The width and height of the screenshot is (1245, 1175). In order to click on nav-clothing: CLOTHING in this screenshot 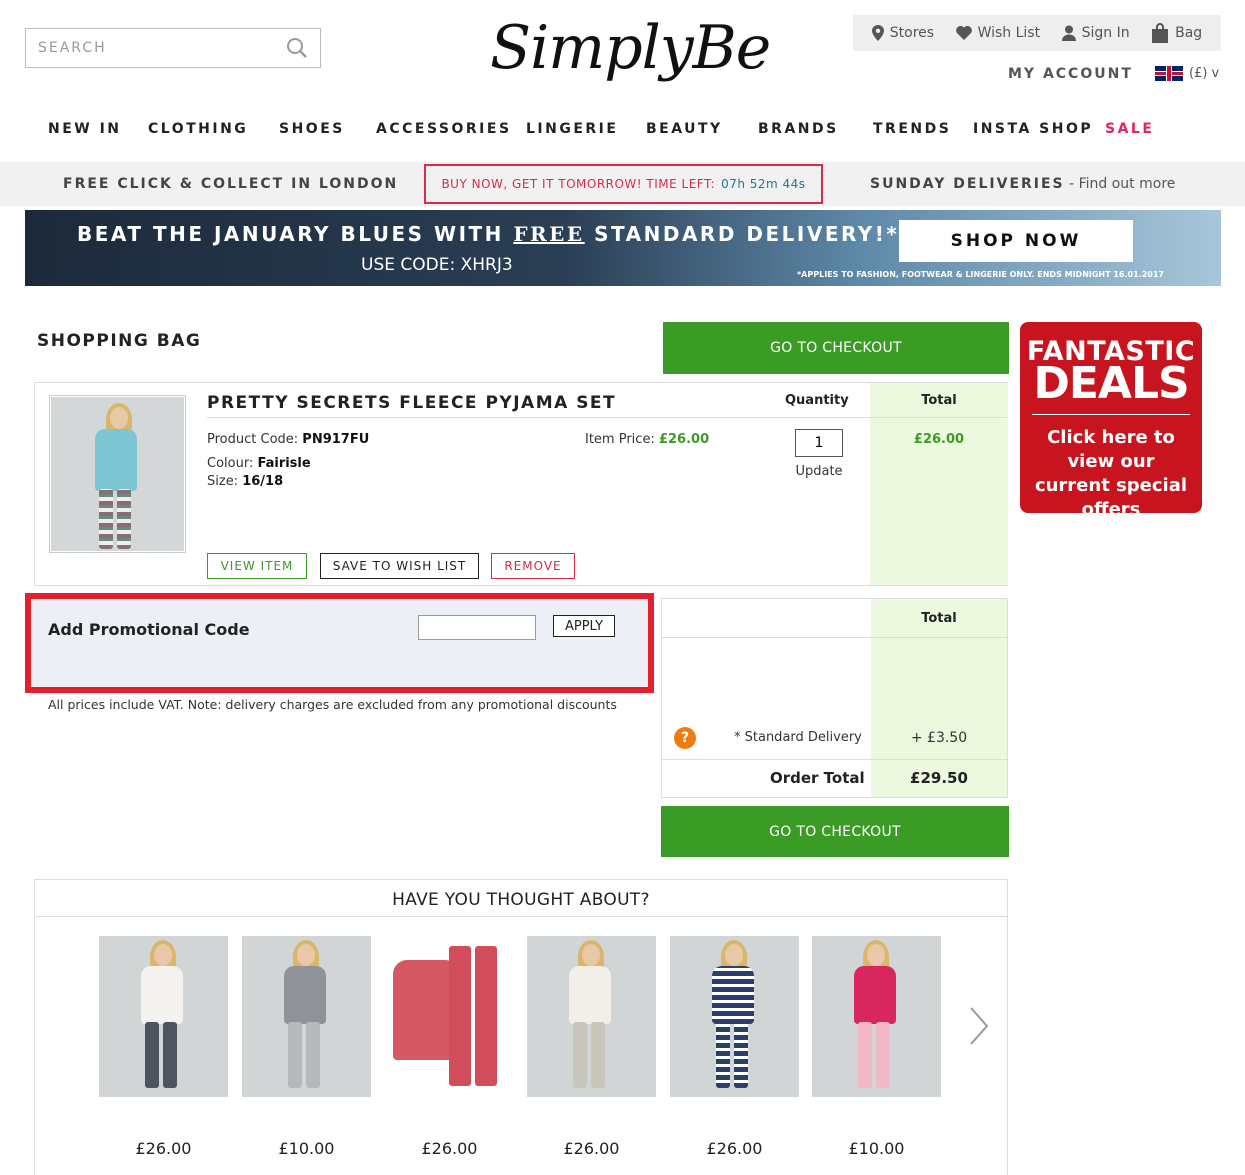, I will do `click(198, 129)`.